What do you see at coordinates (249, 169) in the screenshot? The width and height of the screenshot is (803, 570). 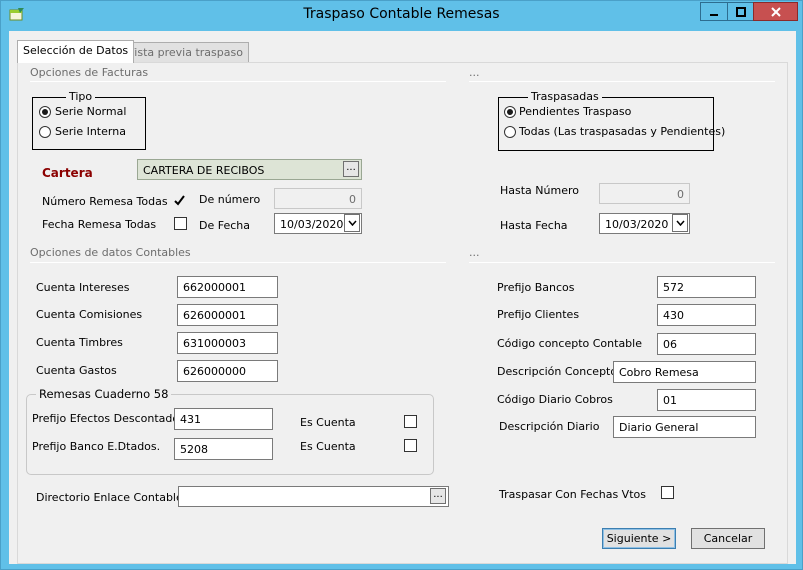 I see `cartera-field: CARTERA DE RECIBOS` at bounding box center [249, 169].